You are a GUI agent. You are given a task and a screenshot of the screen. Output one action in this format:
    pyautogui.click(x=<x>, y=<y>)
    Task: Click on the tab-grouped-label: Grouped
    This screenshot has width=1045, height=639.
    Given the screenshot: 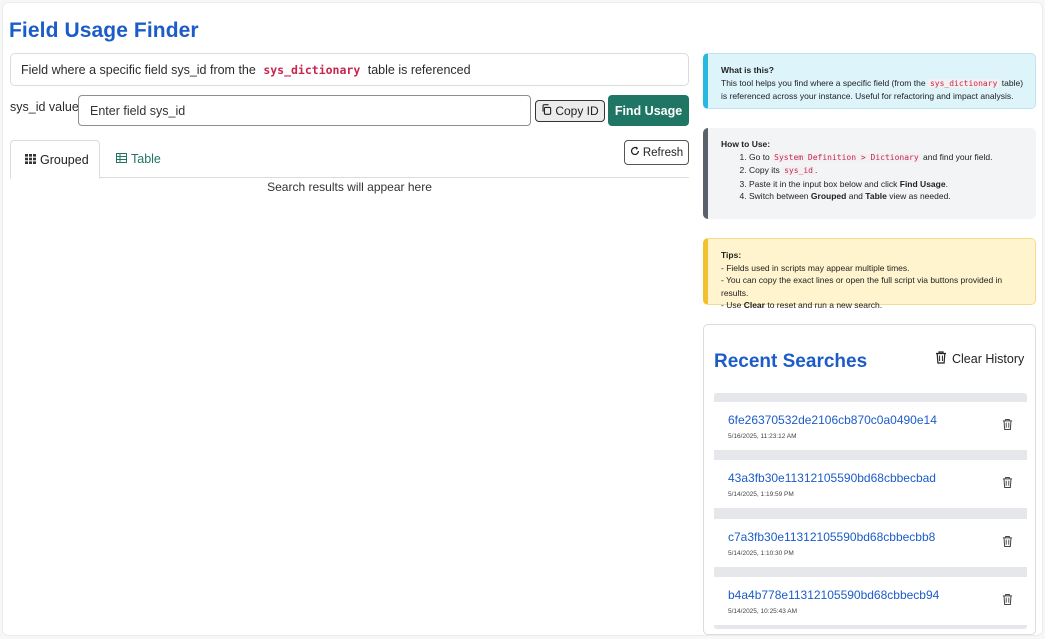 What is the action you would take?
    pyautogui.click(x=64, y=159)
    